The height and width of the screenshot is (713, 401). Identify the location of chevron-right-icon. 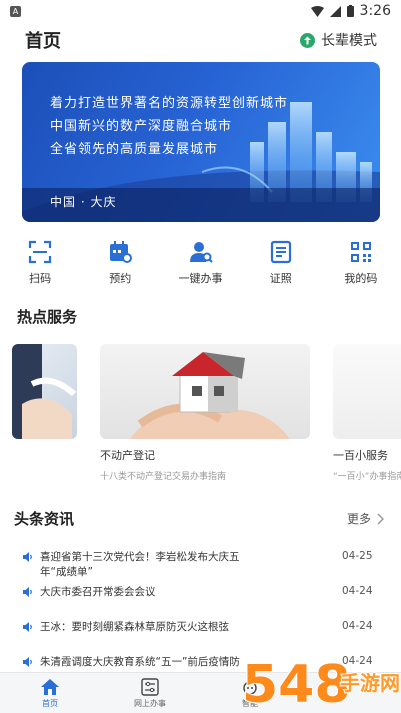
(380, 518).